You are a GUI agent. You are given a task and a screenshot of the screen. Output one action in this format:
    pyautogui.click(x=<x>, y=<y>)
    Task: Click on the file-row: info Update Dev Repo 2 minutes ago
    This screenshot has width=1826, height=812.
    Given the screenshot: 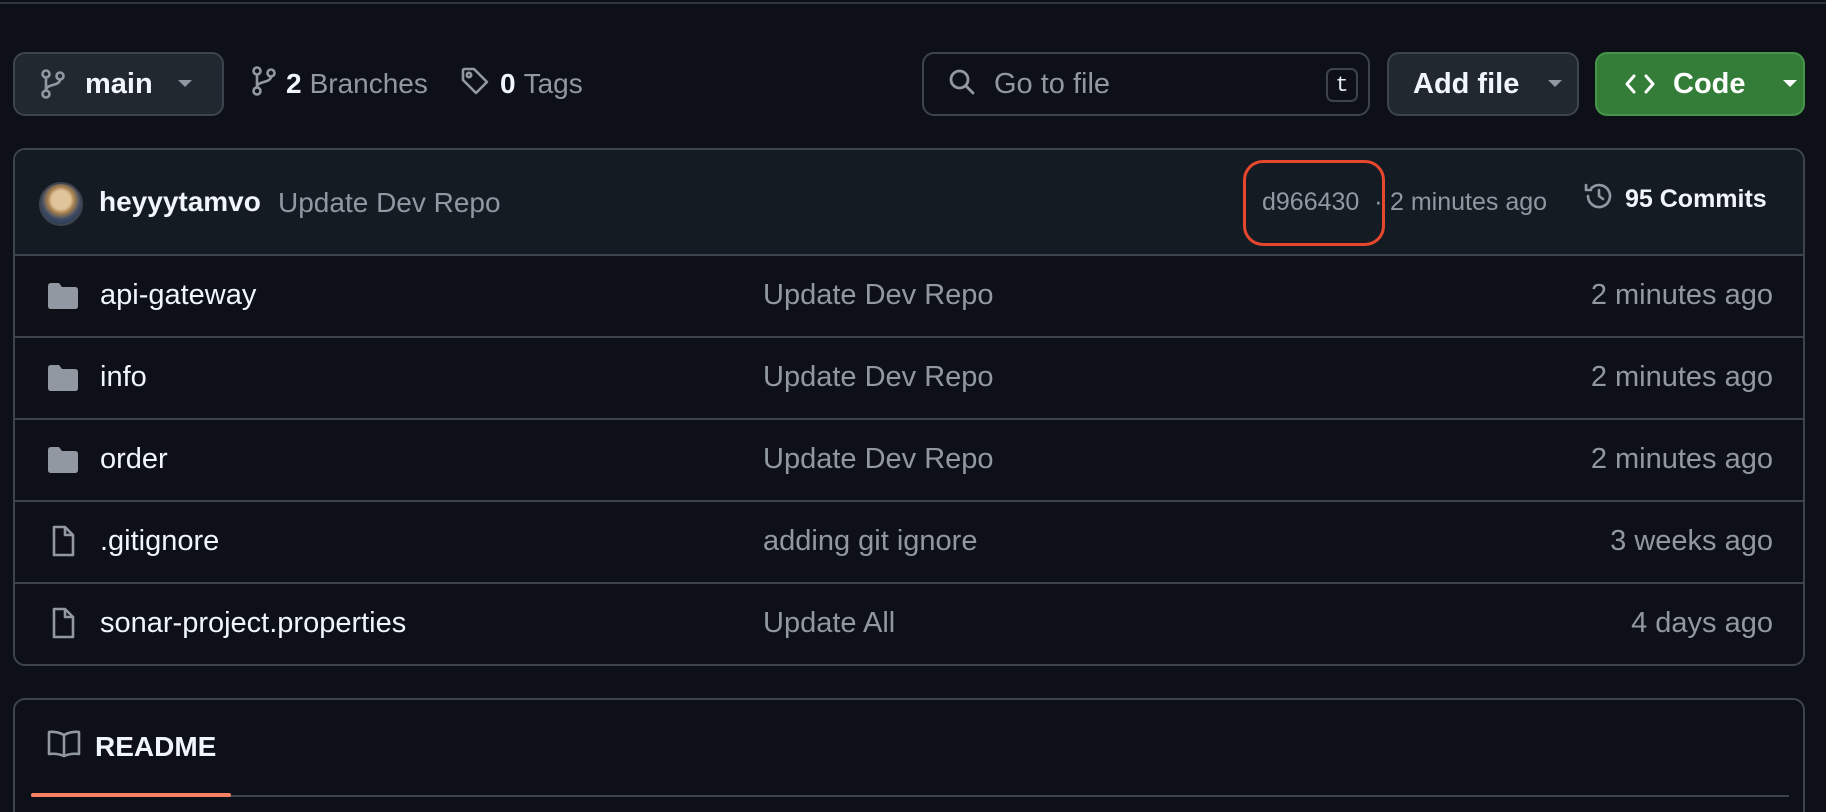 What is the action you would take?
    pyautogui.click(x=909, y=379)
    